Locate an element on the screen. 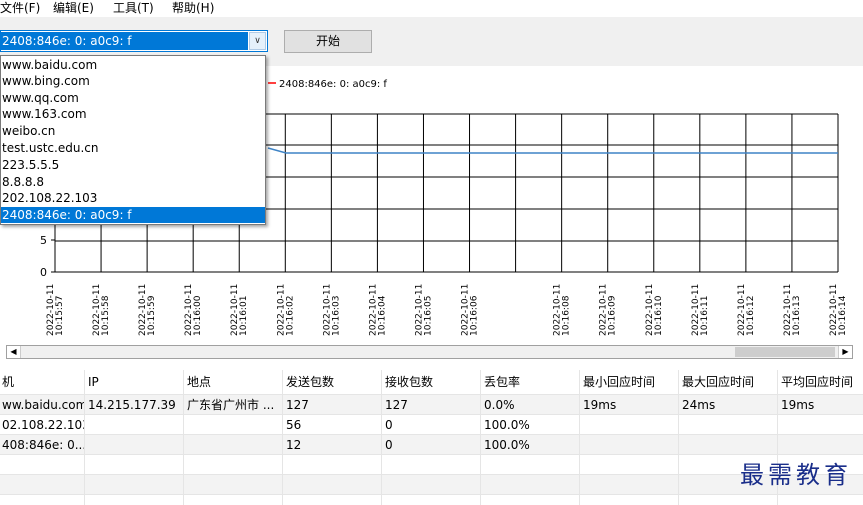  cell-received: 127 is located at coordinates (396, 405).